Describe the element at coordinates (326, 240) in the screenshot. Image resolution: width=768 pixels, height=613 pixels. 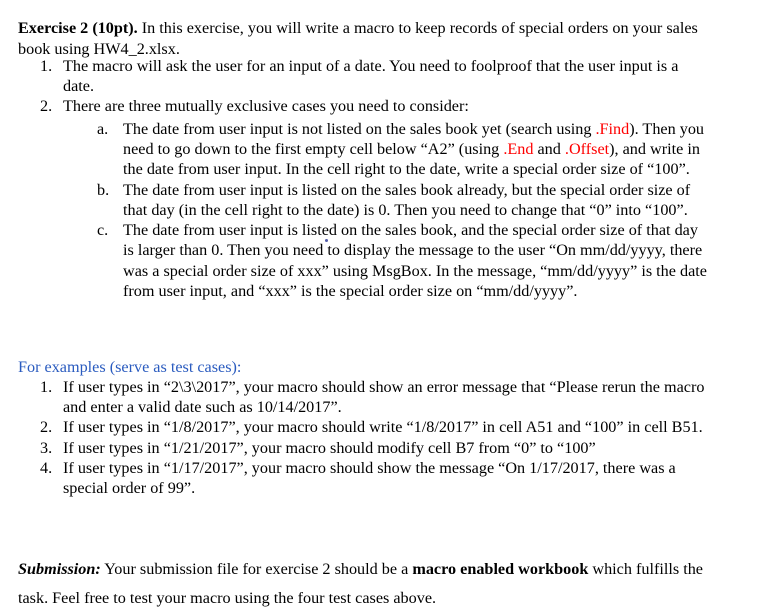
I see `scan-artifact-dot` at that location.